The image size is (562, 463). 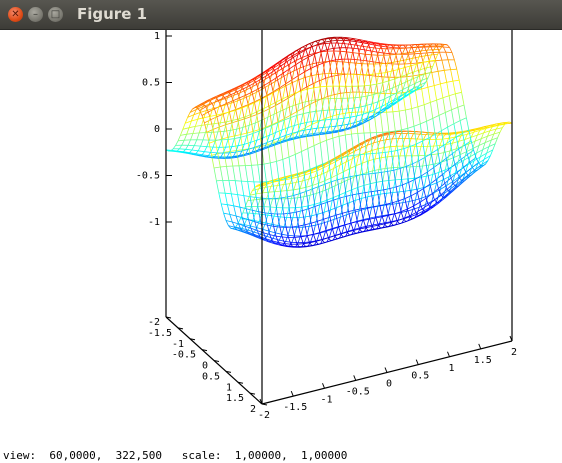 I want to click on maximize-icon: □, so click(x=55, y=14).